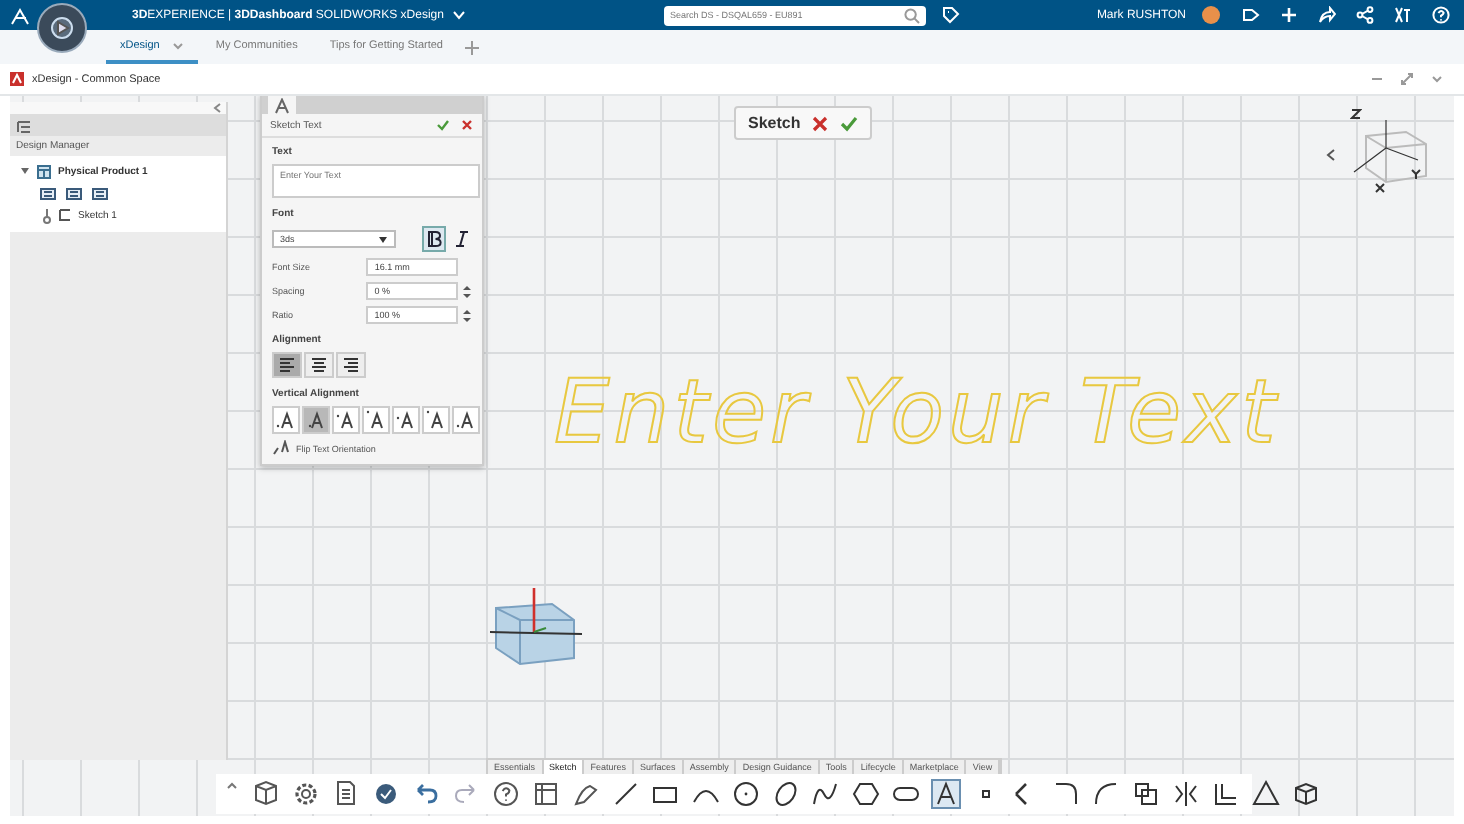 Image resolution: width=1464 pixels, height=824 pixels. What do you see at coordinates (865, 794) in the screenshot?
I see `polygon-icon` at bounding box center [865, 794].